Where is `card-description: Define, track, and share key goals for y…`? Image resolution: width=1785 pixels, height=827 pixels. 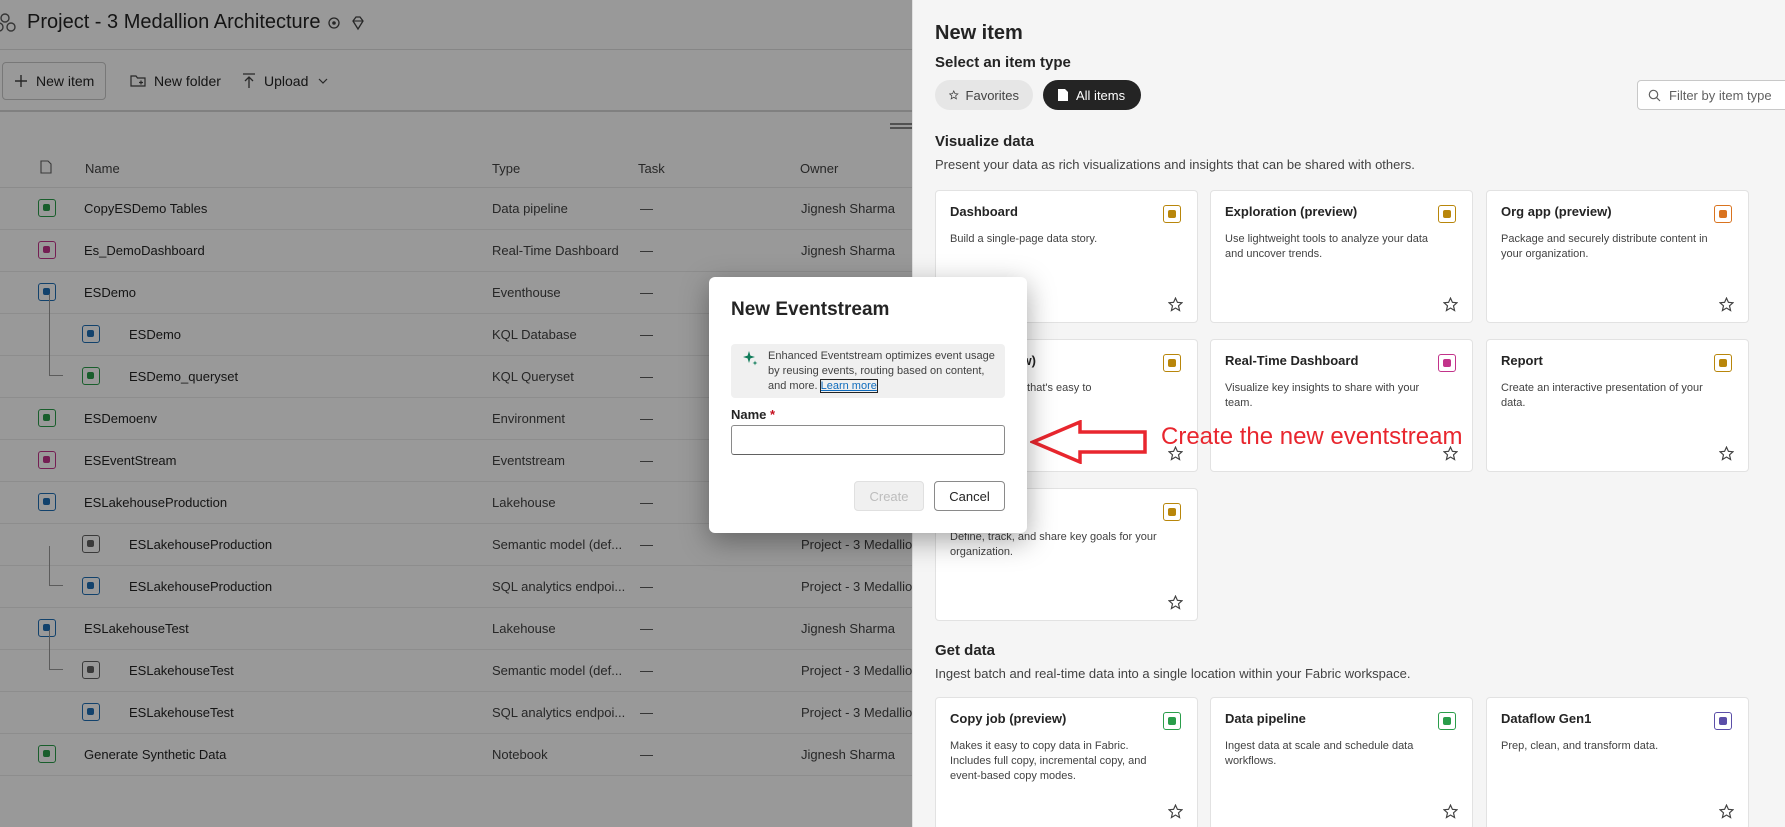
card-description: Define, track, and share key goals for y… is located at coordinates (1053, 544).